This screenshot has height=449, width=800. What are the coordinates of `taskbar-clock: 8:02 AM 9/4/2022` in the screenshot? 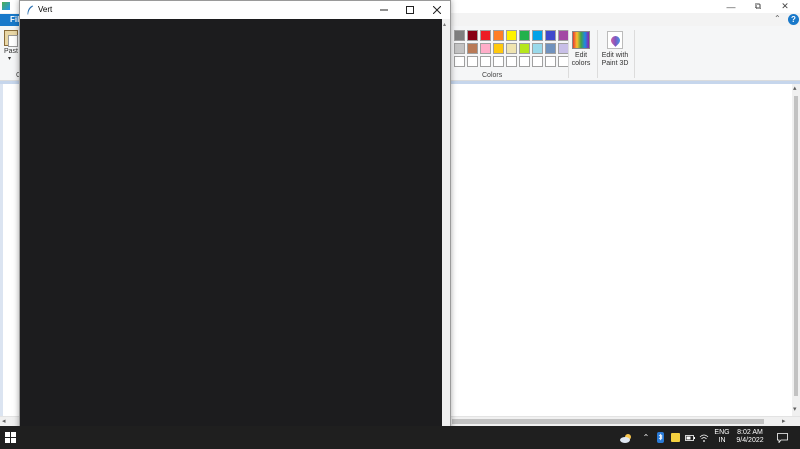 It's located at (750, 437).